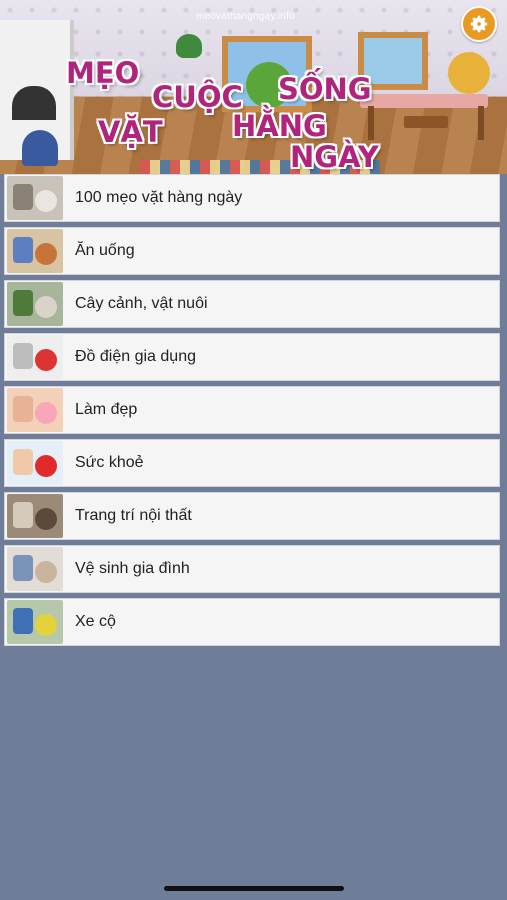  Describe the element at coordinates (252, 198) in the screenshot. I see `list-item-100-tips: 100 mẹo vặt hàng ngày` at that location.